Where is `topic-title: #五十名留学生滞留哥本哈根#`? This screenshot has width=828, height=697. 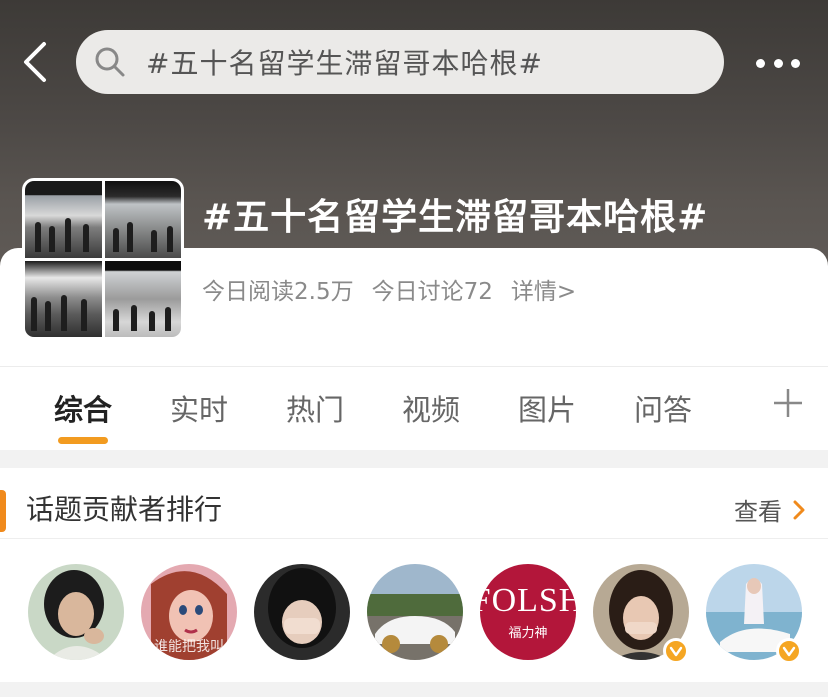 topic-title: #五十名留学生滞留哥本哈根# is located at coordinates (455, 217).